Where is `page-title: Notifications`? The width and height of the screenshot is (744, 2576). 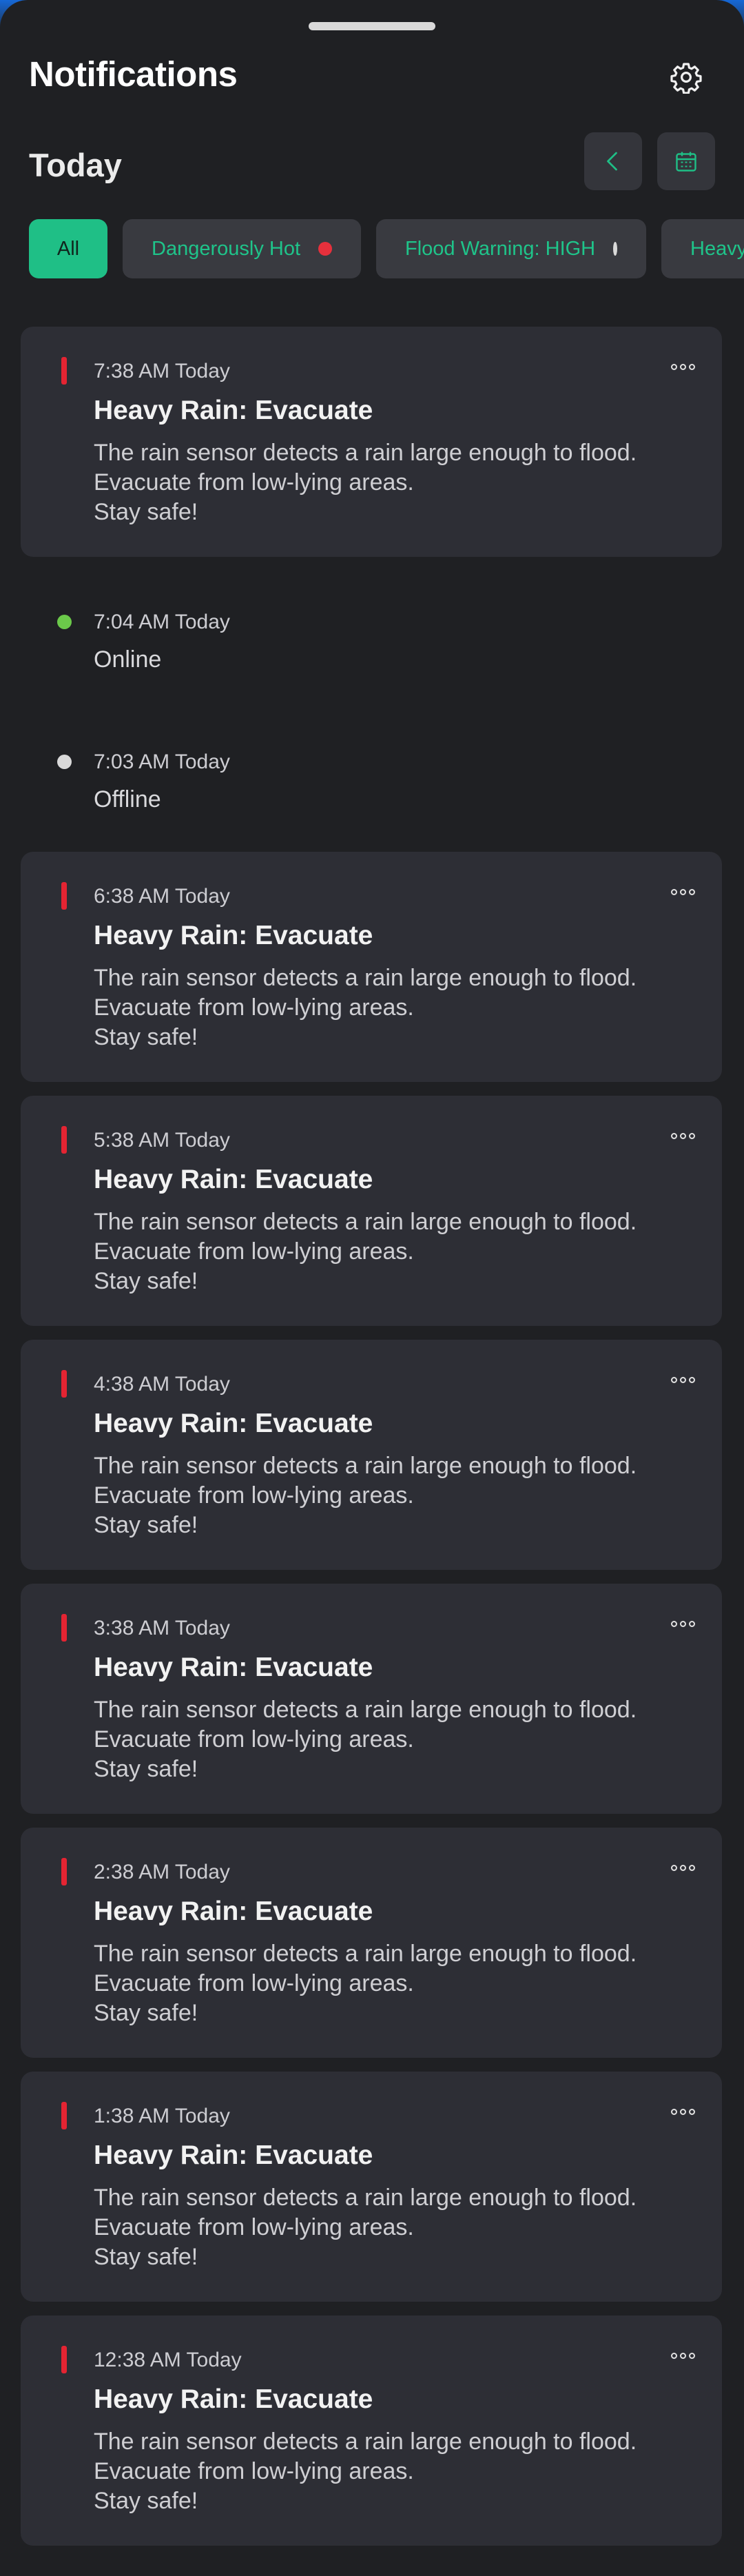
page-title: Notifications is located at coordinates (133, 74).